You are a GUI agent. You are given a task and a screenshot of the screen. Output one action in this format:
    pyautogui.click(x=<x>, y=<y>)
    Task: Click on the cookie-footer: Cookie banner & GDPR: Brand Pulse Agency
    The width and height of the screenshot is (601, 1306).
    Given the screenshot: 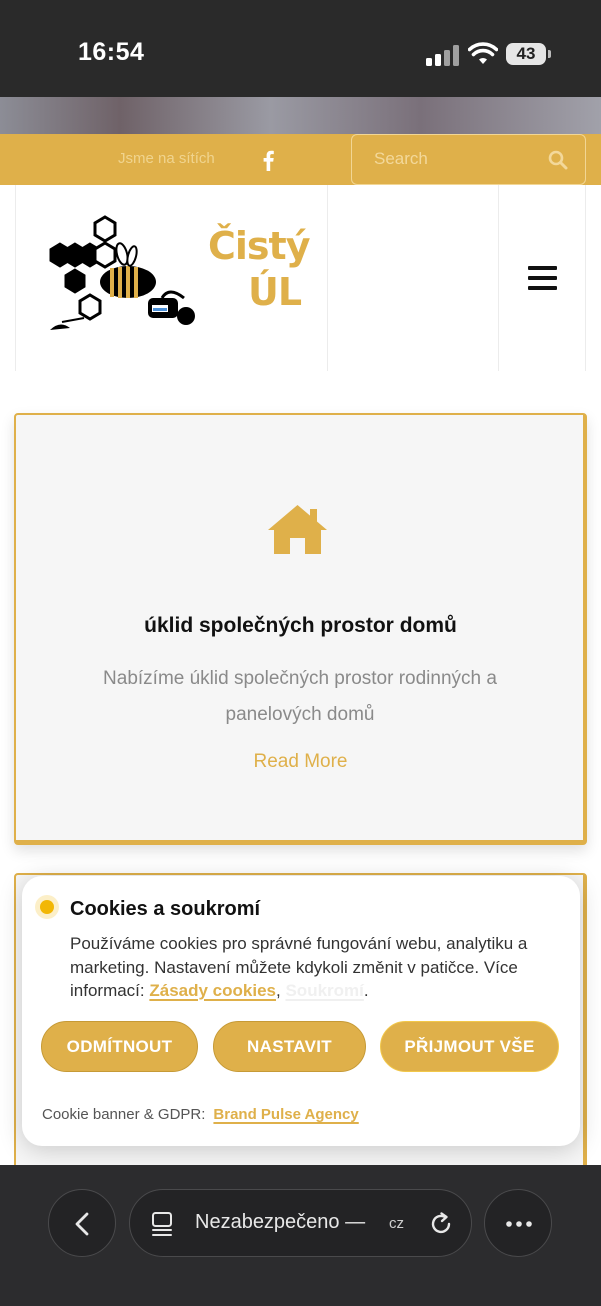 What is the action you would take?
    pyautogui.click(x=200, y=1114)
    